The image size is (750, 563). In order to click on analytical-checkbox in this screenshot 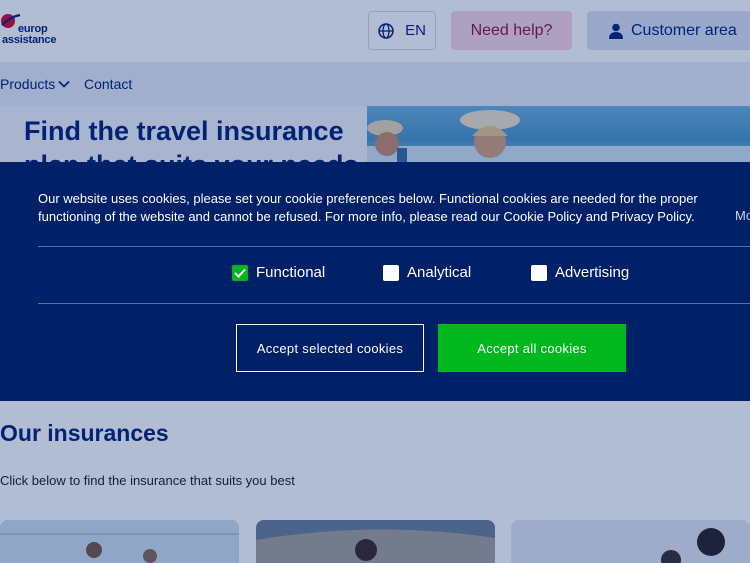, I will do `click(391, 272)`.